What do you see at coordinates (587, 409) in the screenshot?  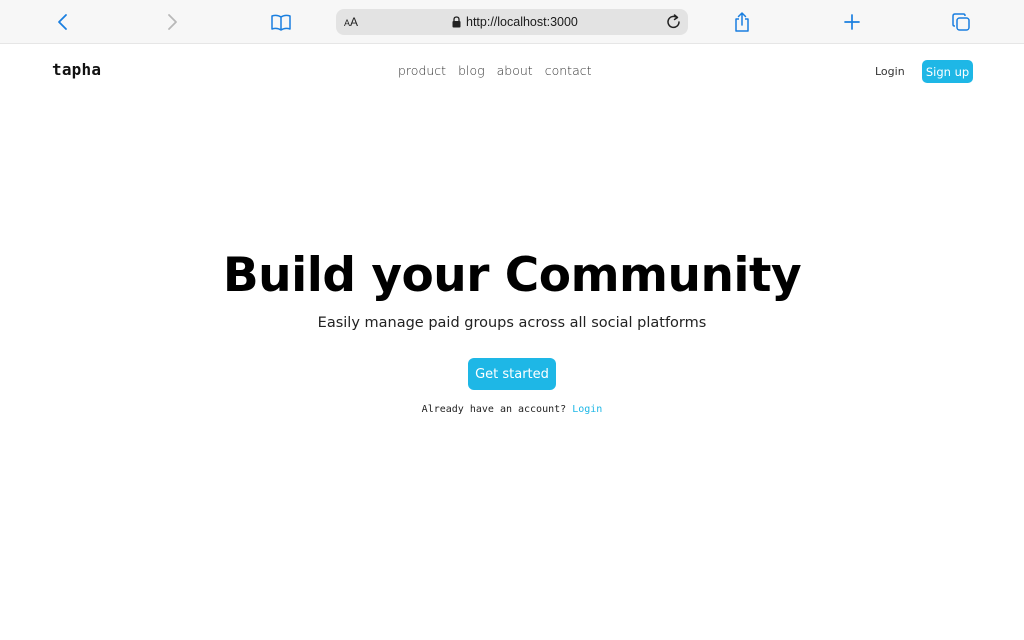 I see `account-login-link: Login` at bounding box center [587, 409].